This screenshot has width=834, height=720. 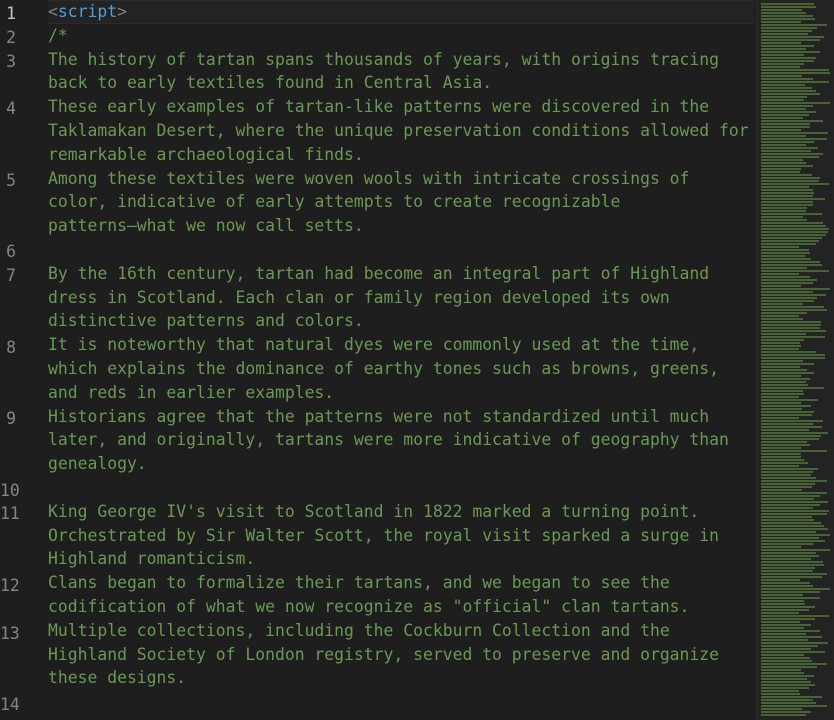 What do you see at coordinates (53, 11) in the screenshot?
I see `tag-bracket: <` at bounding box center [53, 11].